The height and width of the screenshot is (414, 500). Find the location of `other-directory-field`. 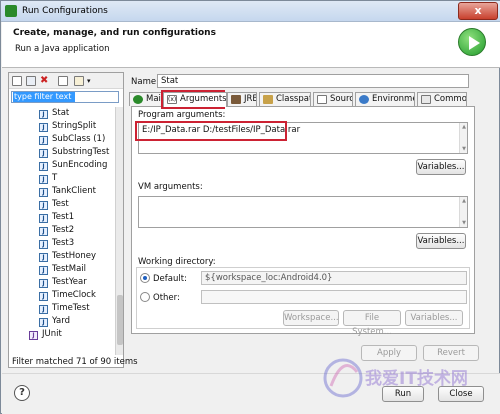

other-directory-field is located at coordinates (334, 297).